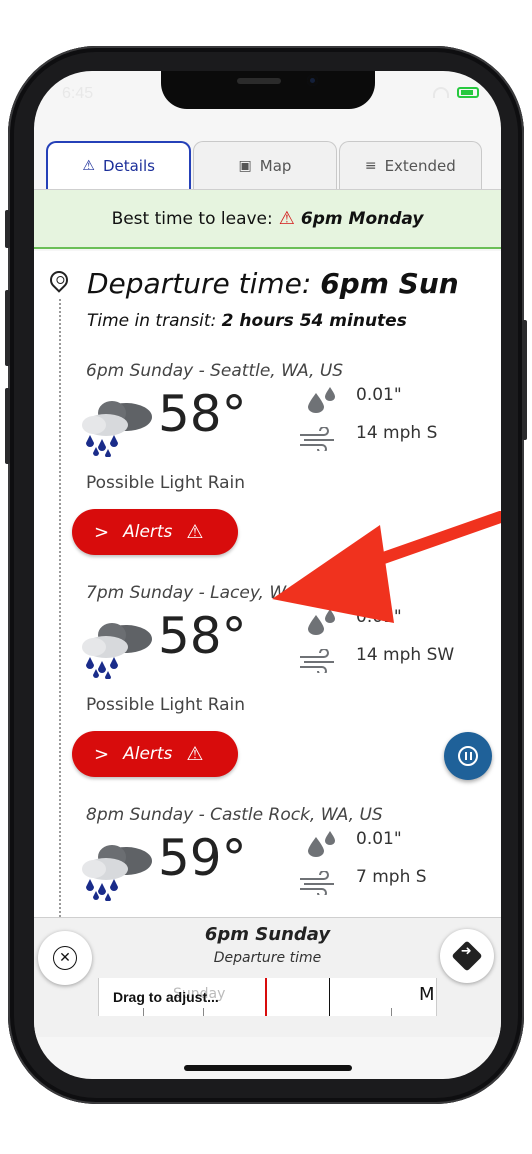 The height and width of the screenshot is (1154, 532). What do you see at coordinates (7, 328) in the screenshot?
I see `volume-up-button` at bounding box center [7, 328].